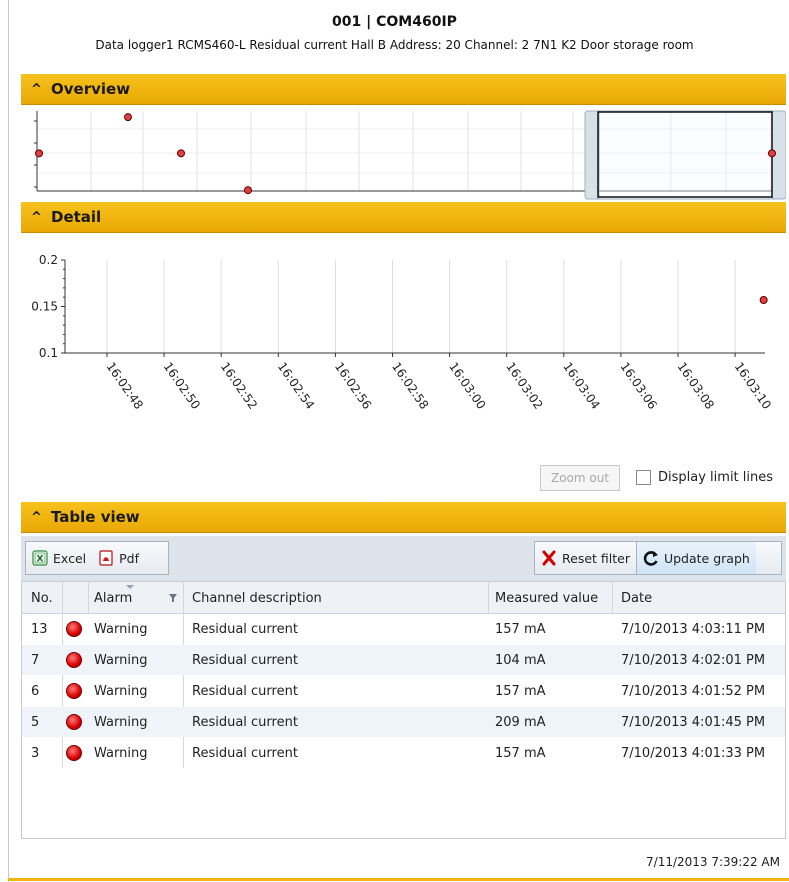 The image size is (789, 882). Describe the element at coordinates (403, 89) in the screenshot. I see `overview-header: ^ Overview` at that location.